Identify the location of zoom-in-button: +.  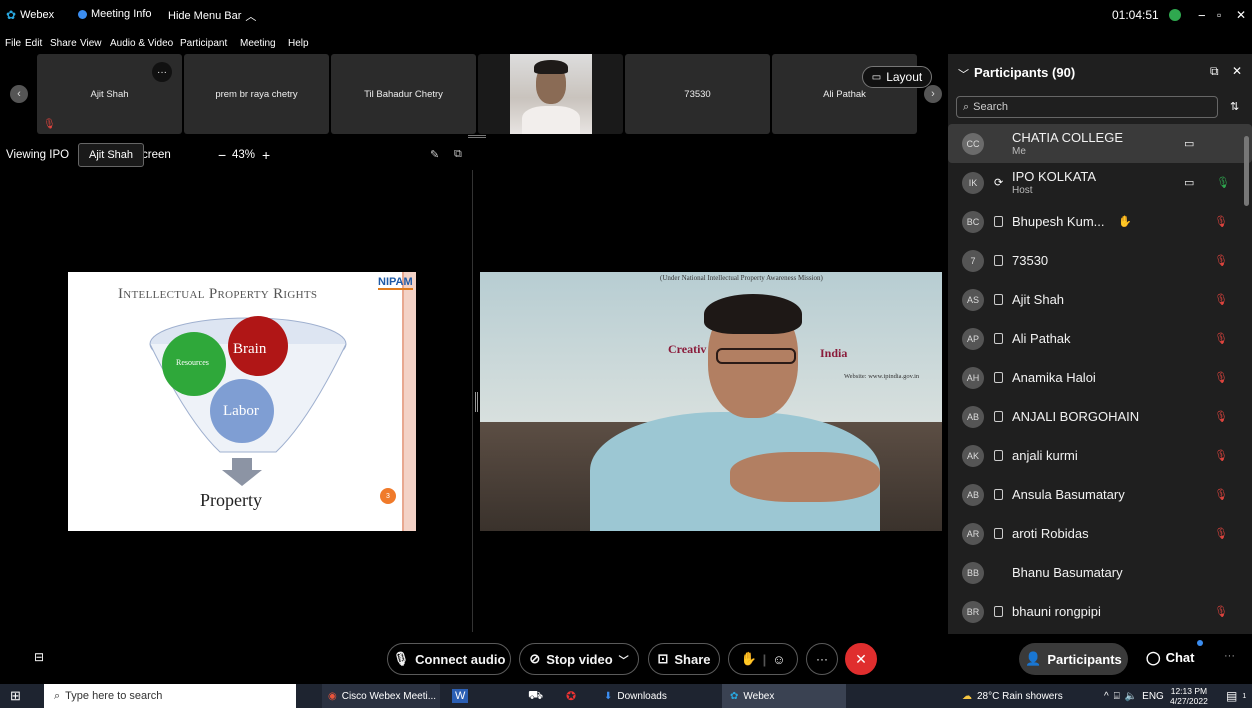
(266, 155).